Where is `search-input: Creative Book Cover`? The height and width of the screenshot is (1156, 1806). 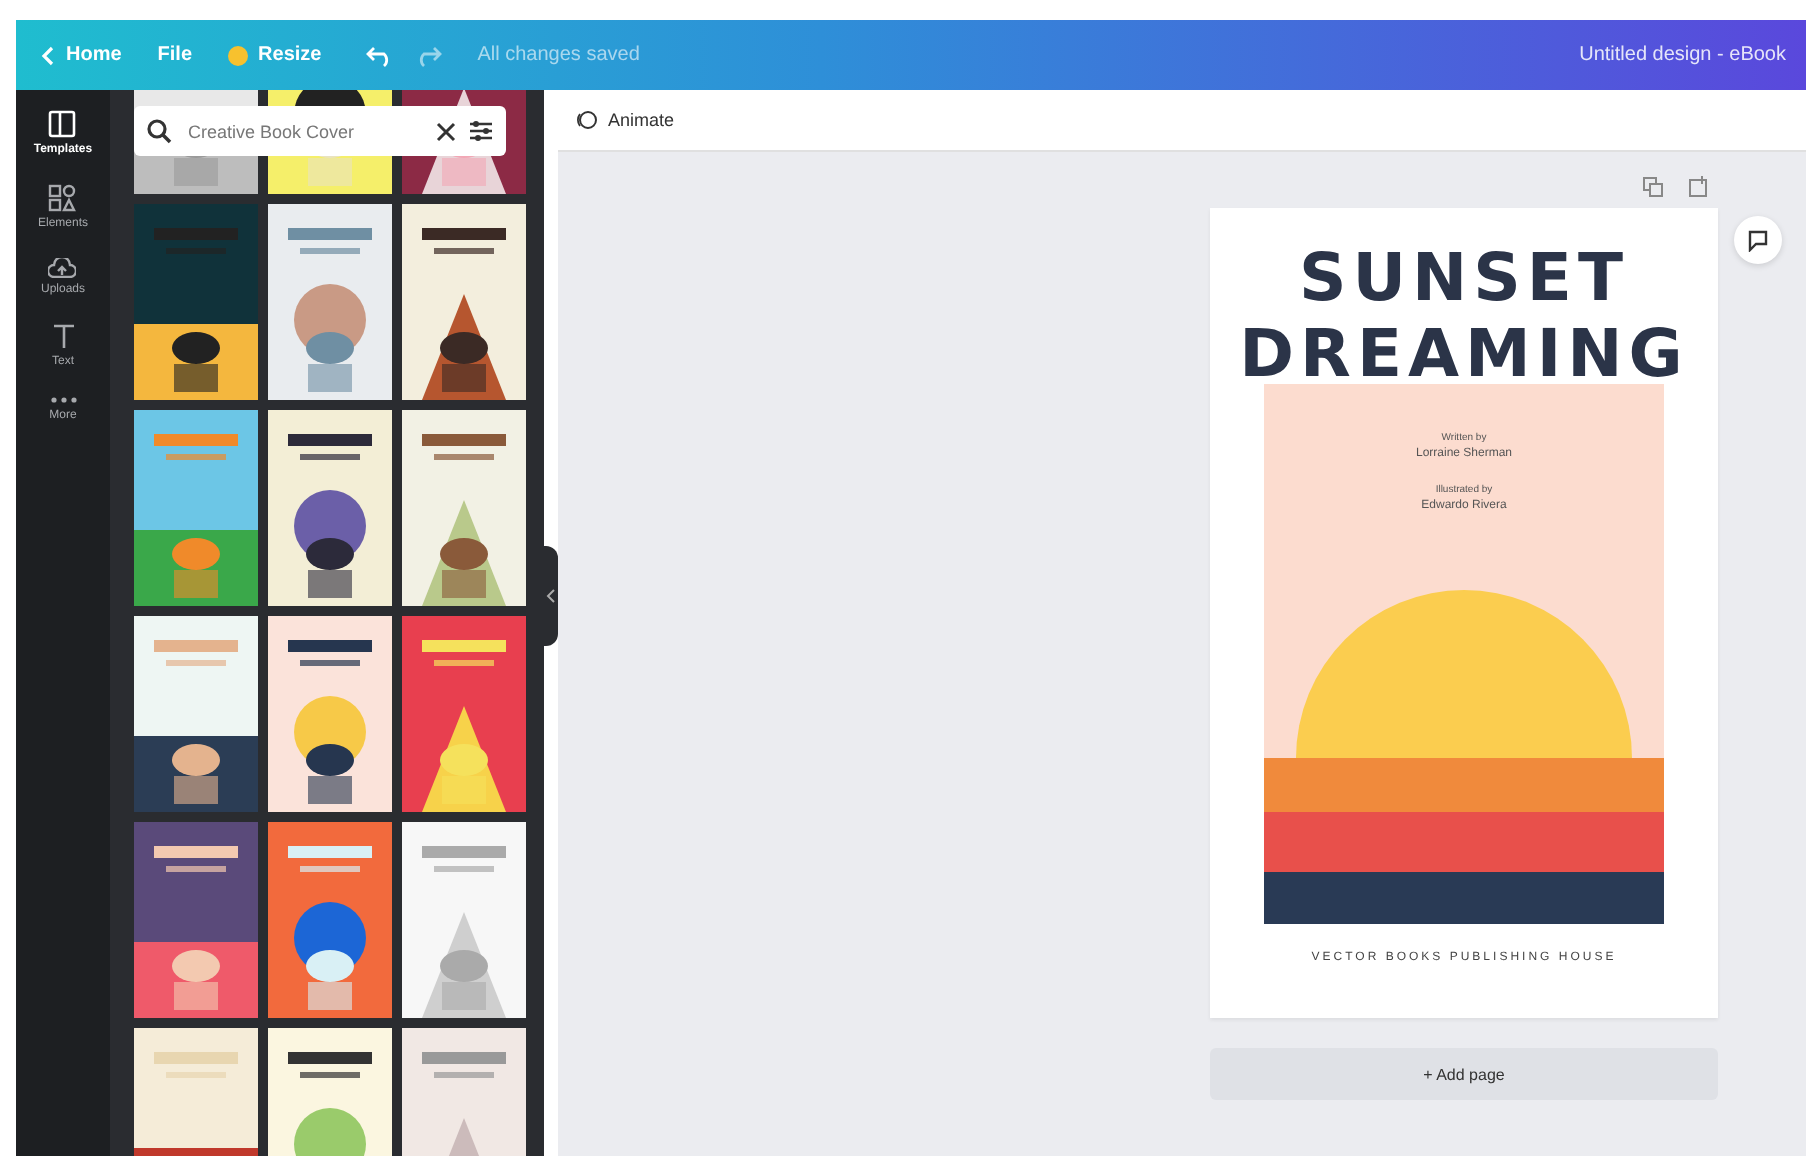 search-input: Creative Book Cover is located at coordinates (304, 131).